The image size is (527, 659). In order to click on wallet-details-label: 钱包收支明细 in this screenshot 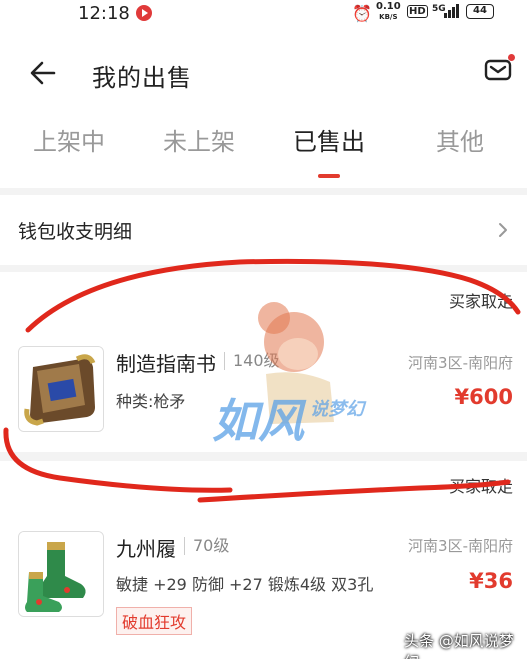, I will do `click(75, 232)`.